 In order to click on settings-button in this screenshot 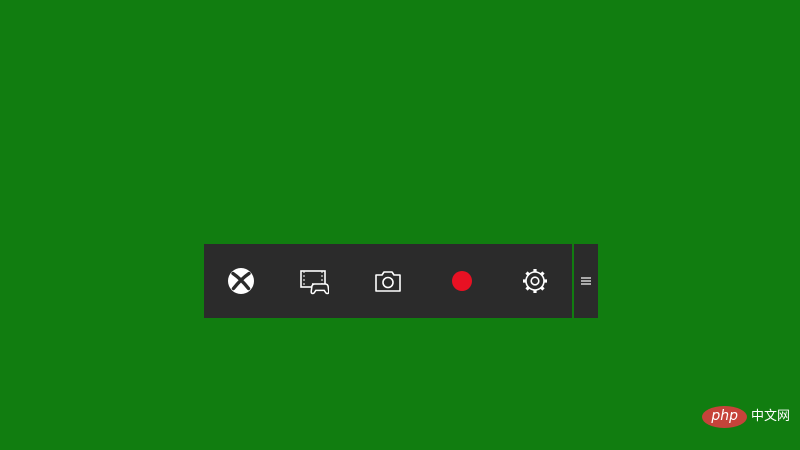, I will do `click(535, 281)`.